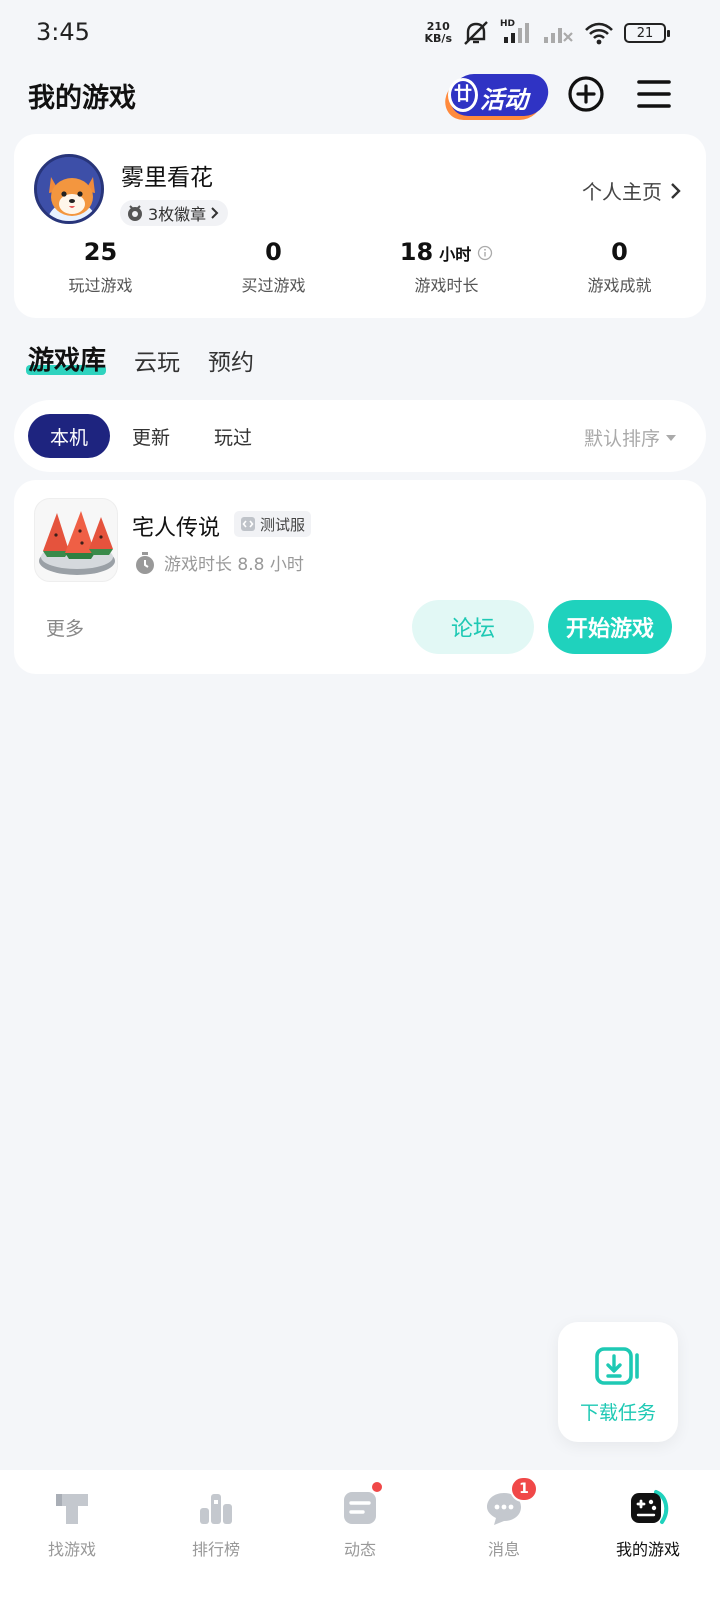 The image size is (720, 1600). I want to click on status-icons: 210 KB/s HD 21, so click(547, 32).